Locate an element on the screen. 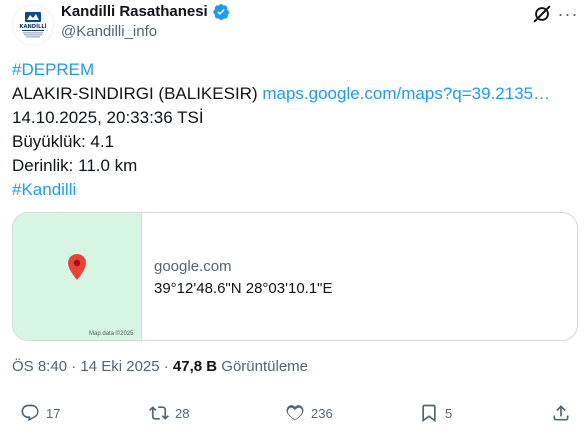 Image resolution: width=587 pixels, height=439 pixels. avatar: KANDİLLİ is located at coordinates (33, 25).